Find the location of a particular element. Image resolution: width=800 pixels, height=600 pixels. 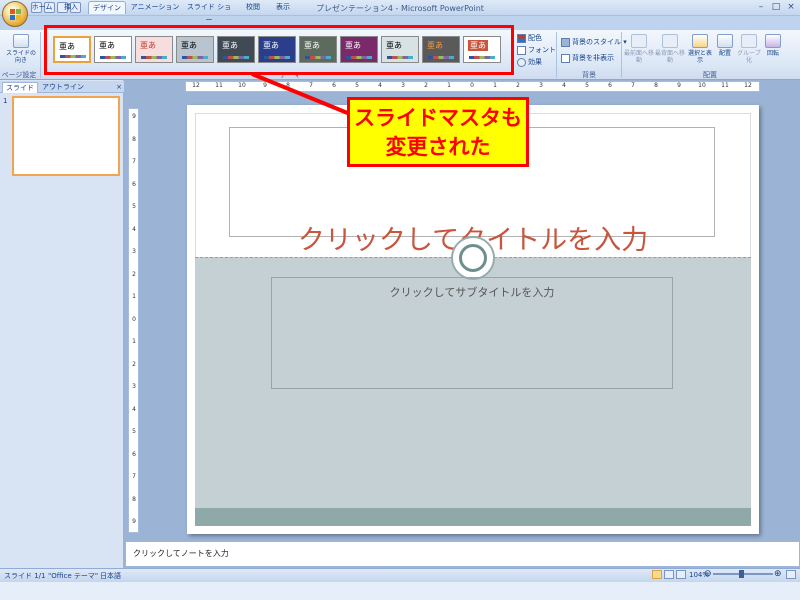

fit-to-window-icon is located at coordinates (791, 574).